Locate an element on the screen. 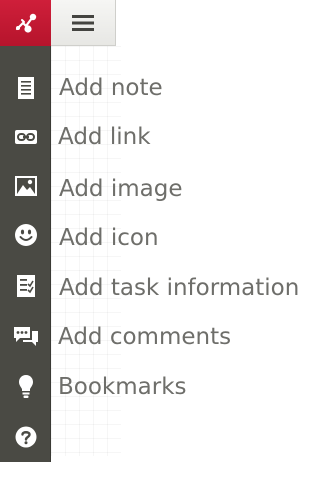 This screenshot has width=331, height=484. image-icon is located at coordinates (25, 186).